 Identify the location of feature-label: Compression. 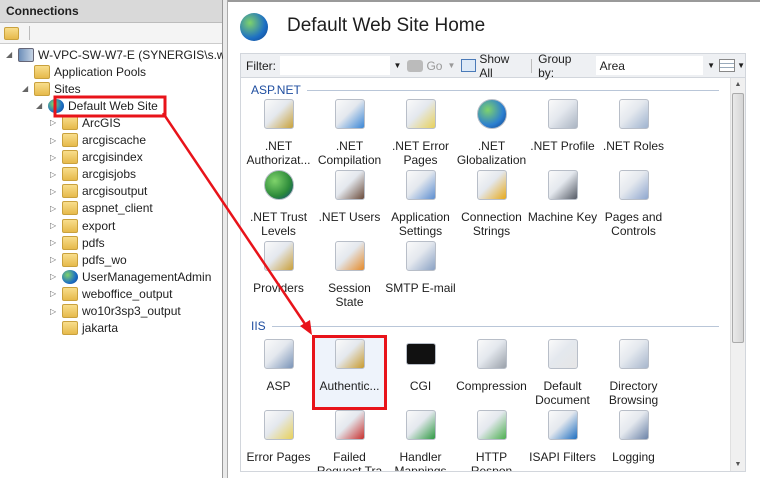
(491, 386).